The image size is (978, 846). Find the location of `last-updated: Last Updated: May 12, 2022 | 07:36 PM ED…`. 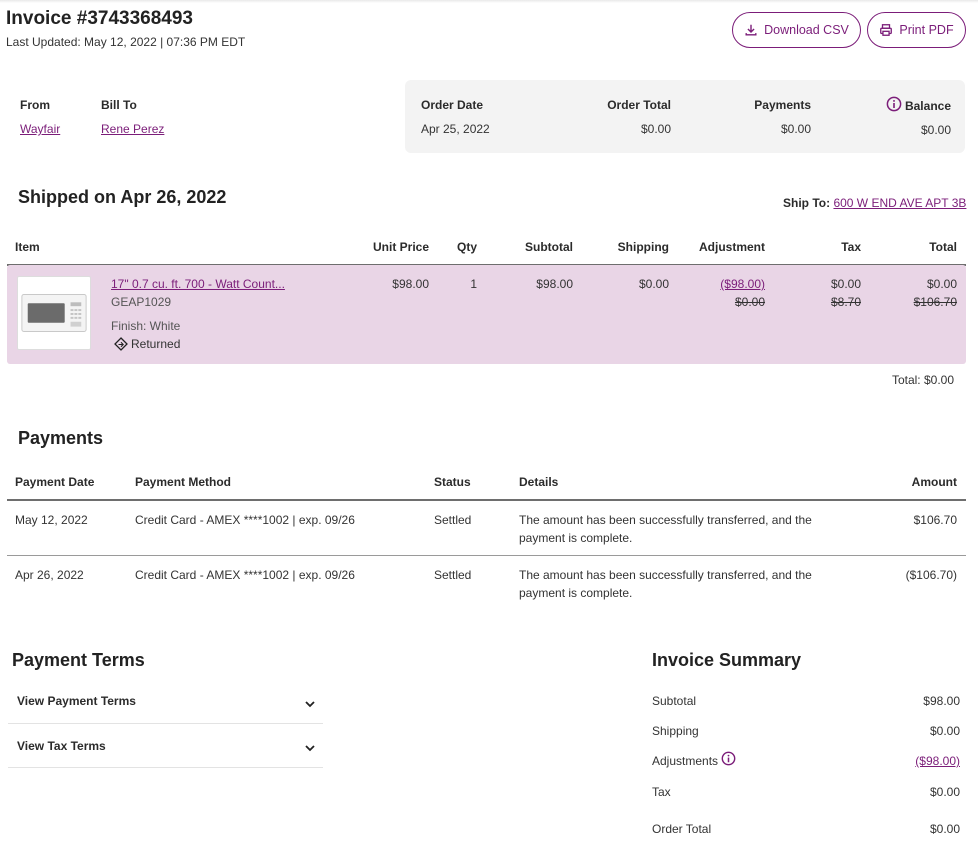

last-updated: Last Updated: May 12, 2022 | 07:36 PM ED… is located at coordinates (126, 42).